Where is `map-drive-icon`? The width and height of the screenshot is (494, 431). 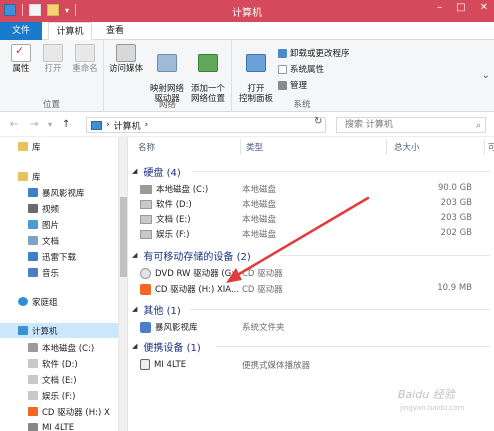 map-drive-icon is located at coordinates (167, 63).